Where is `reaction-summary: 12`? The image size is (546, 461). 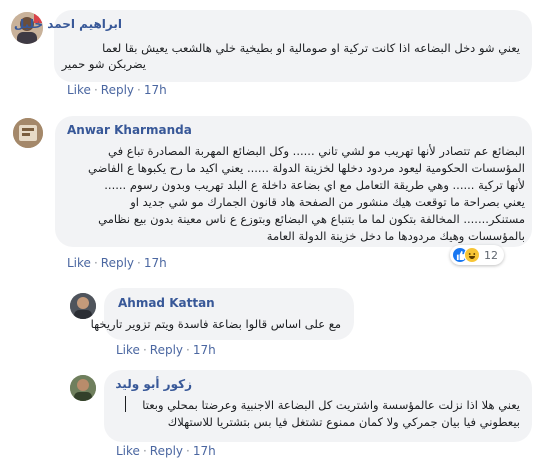
reaction-summary: 12 is located at coordinates (477, 255).